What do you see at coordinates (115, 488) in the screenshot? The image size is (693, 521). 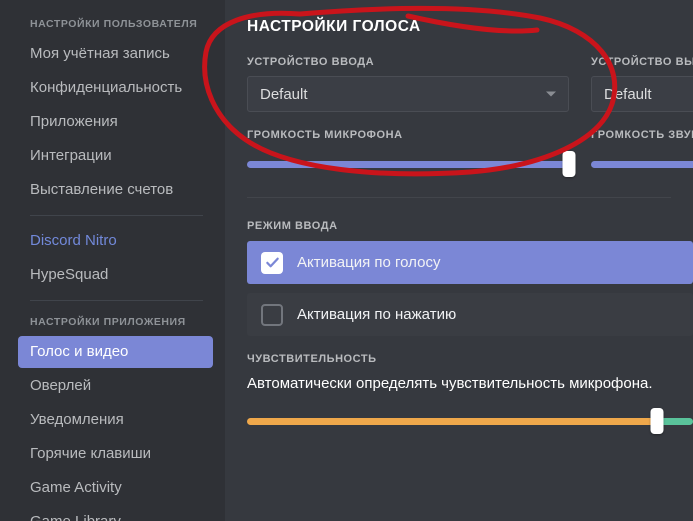 I see `sidebar-item-game-activity: Game Activity` at bounding box center [115, 488].